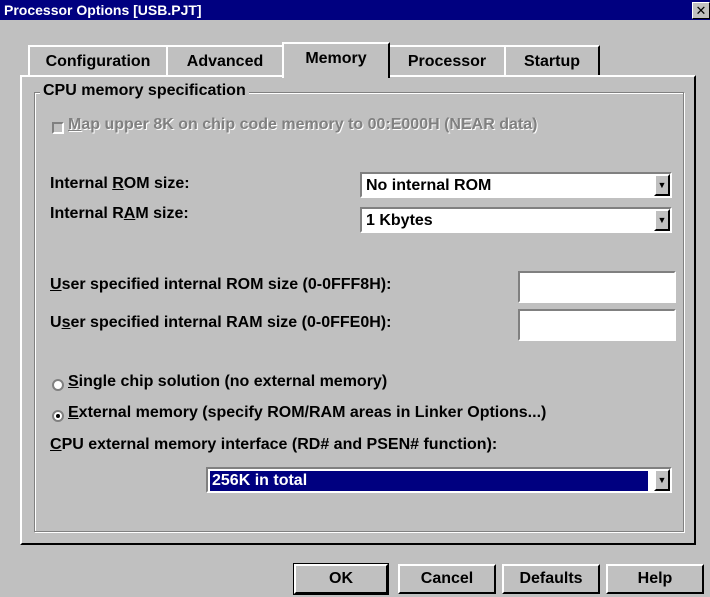 The height and width of the screenshot is (597, 710). I want to click on close-button: ✕, so click(701, 10).